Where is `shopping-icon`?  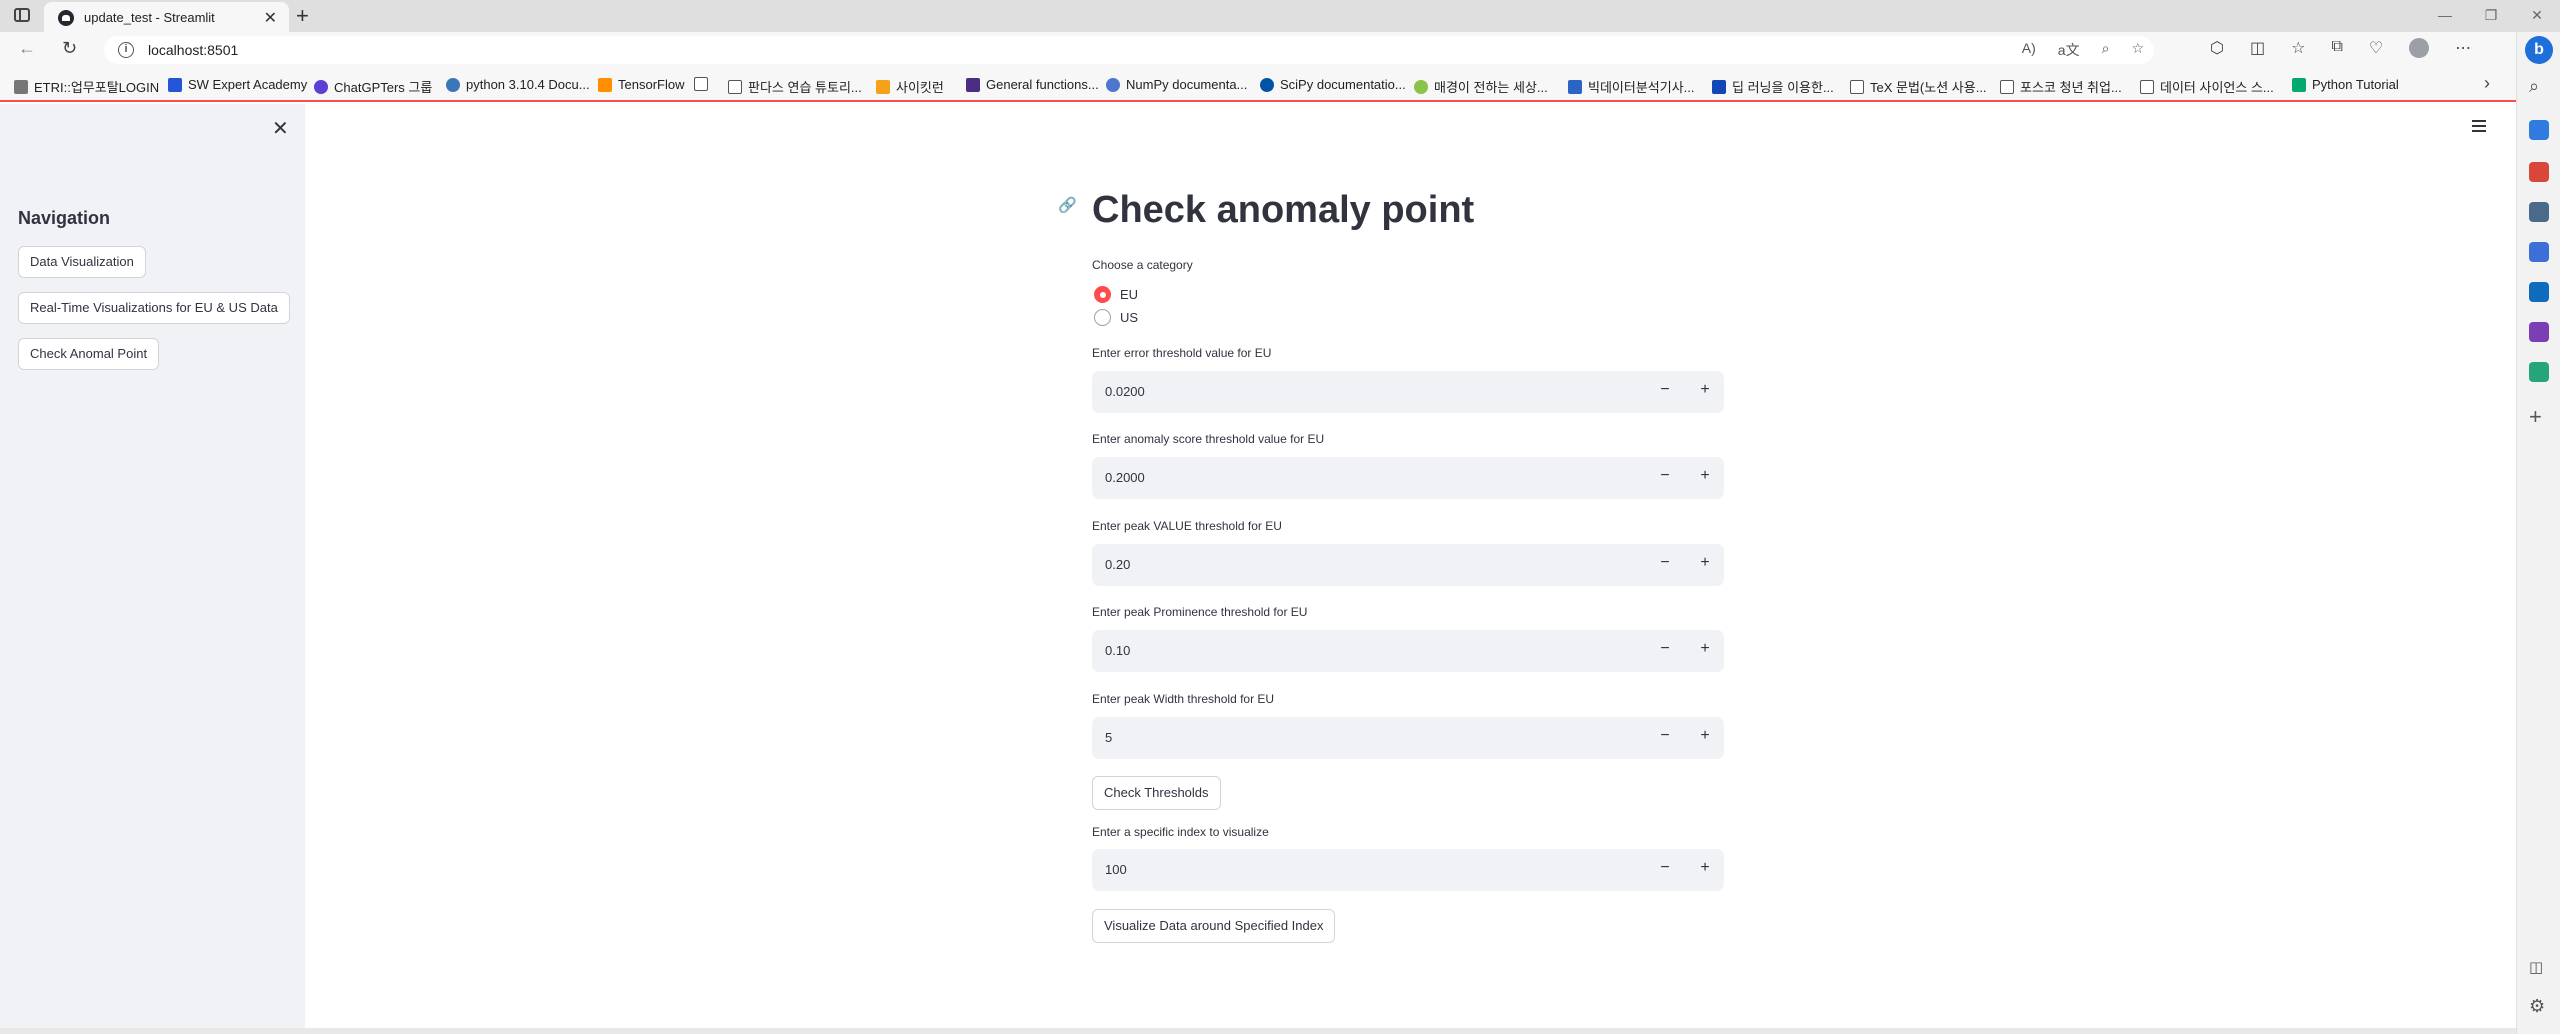 shopping-icon is located at coordinates (2539, 130).